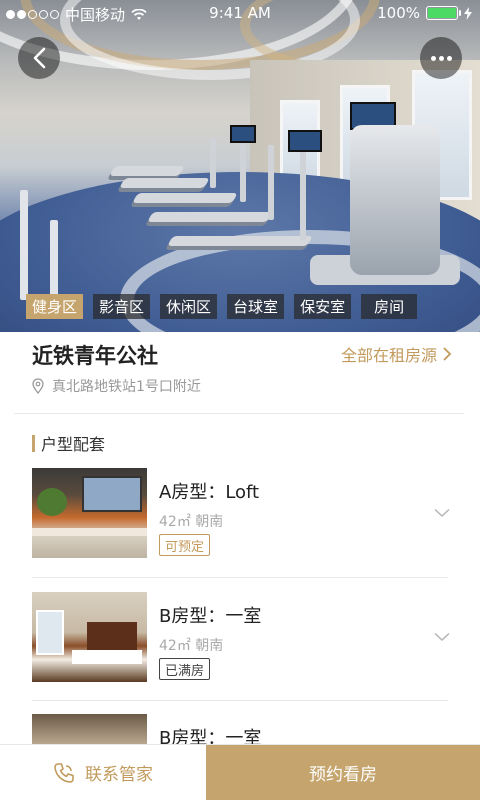 This screenshot has height=800, width=480. What do you see at coordinates (209, 492) in the screenshot?
I see `room-name: A房型：Loft` at bounding box center [209, 492].